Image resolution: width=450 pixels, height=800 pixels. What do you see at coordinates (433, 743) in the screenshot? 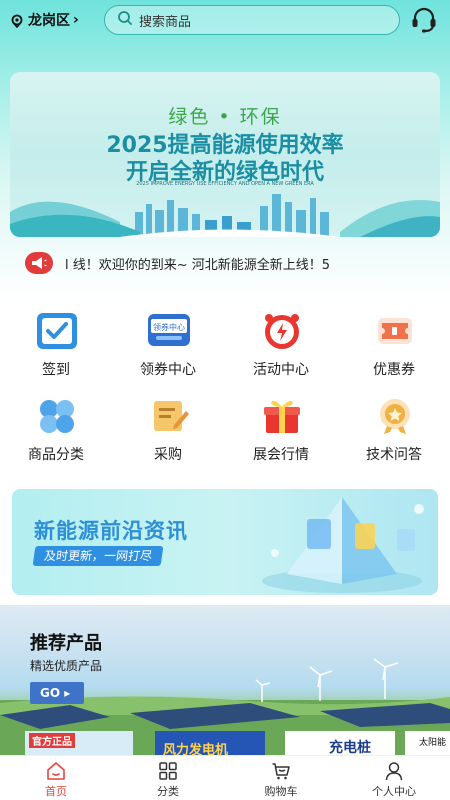
I see `product-tag: 太阳能` at bounding box center [433, 743].